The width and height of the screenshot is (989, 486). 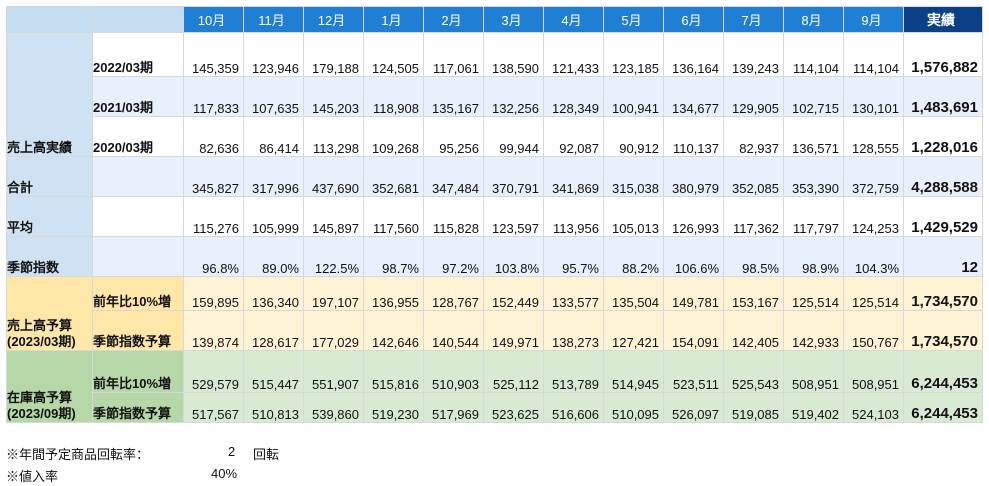 I want to click on cell: 121,433, so click(x=573, y=54).